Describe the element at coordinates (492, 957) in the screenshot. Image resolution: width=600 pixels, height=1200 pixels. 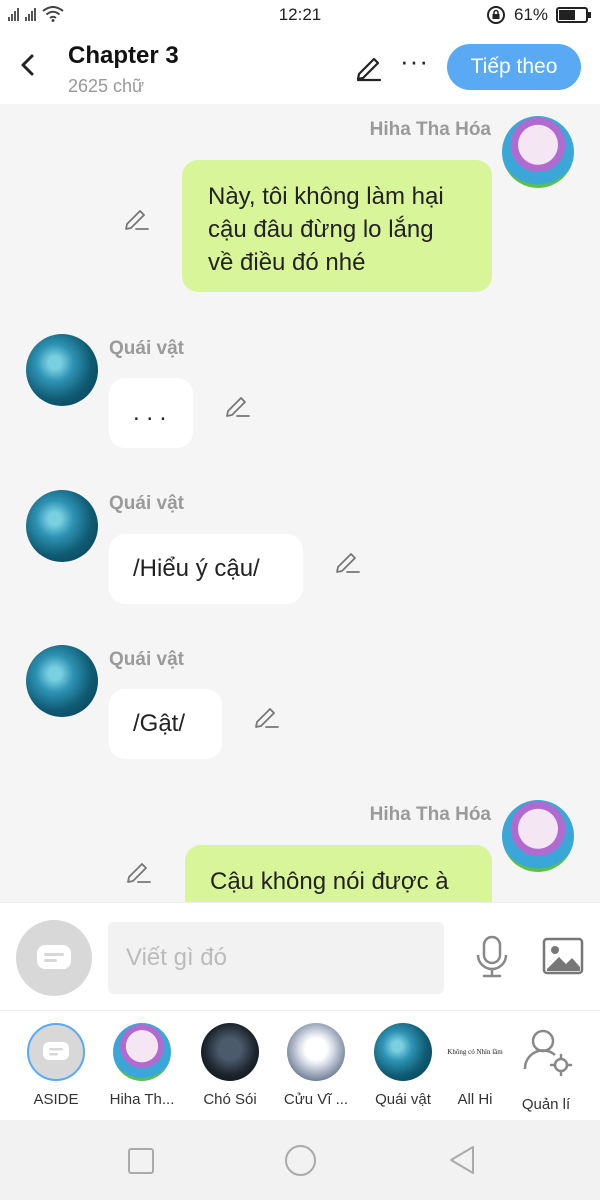
I see `microphone-icon` at that location.